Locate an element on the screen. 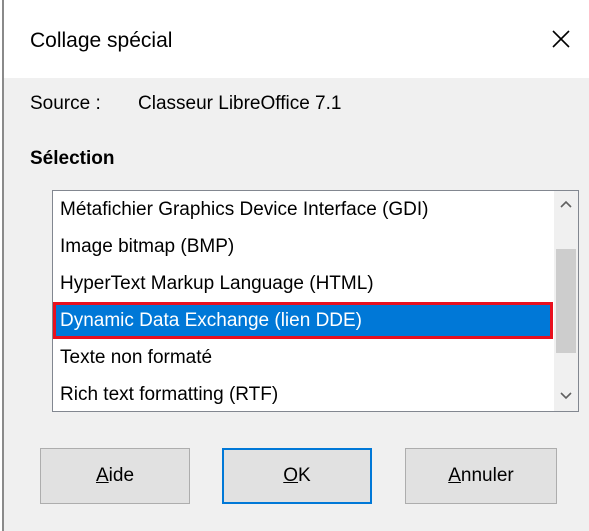 The height and width of the screenshot is (531, 589). title-bar: Collage spécial is located at coordinates (296, 39).